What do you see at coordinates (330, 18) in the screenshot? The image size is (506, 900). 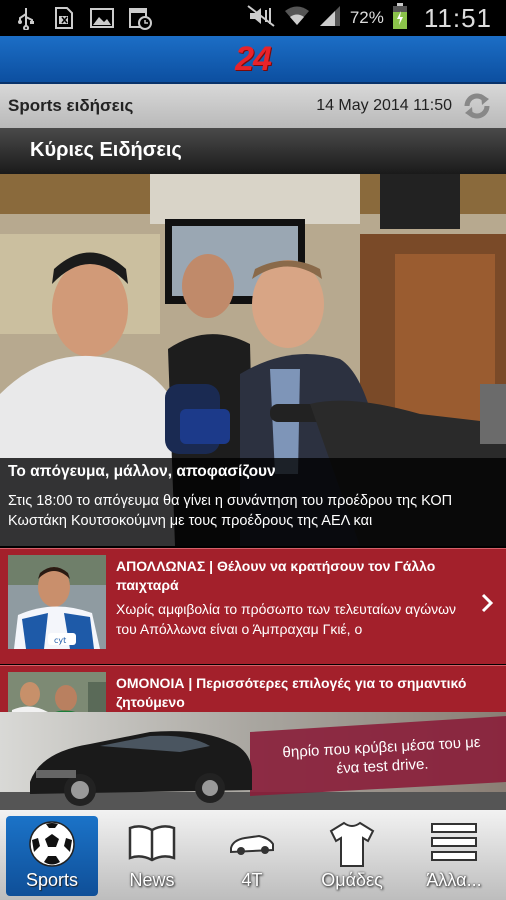 I see `signal-icon` at bounding box center [330, 18].